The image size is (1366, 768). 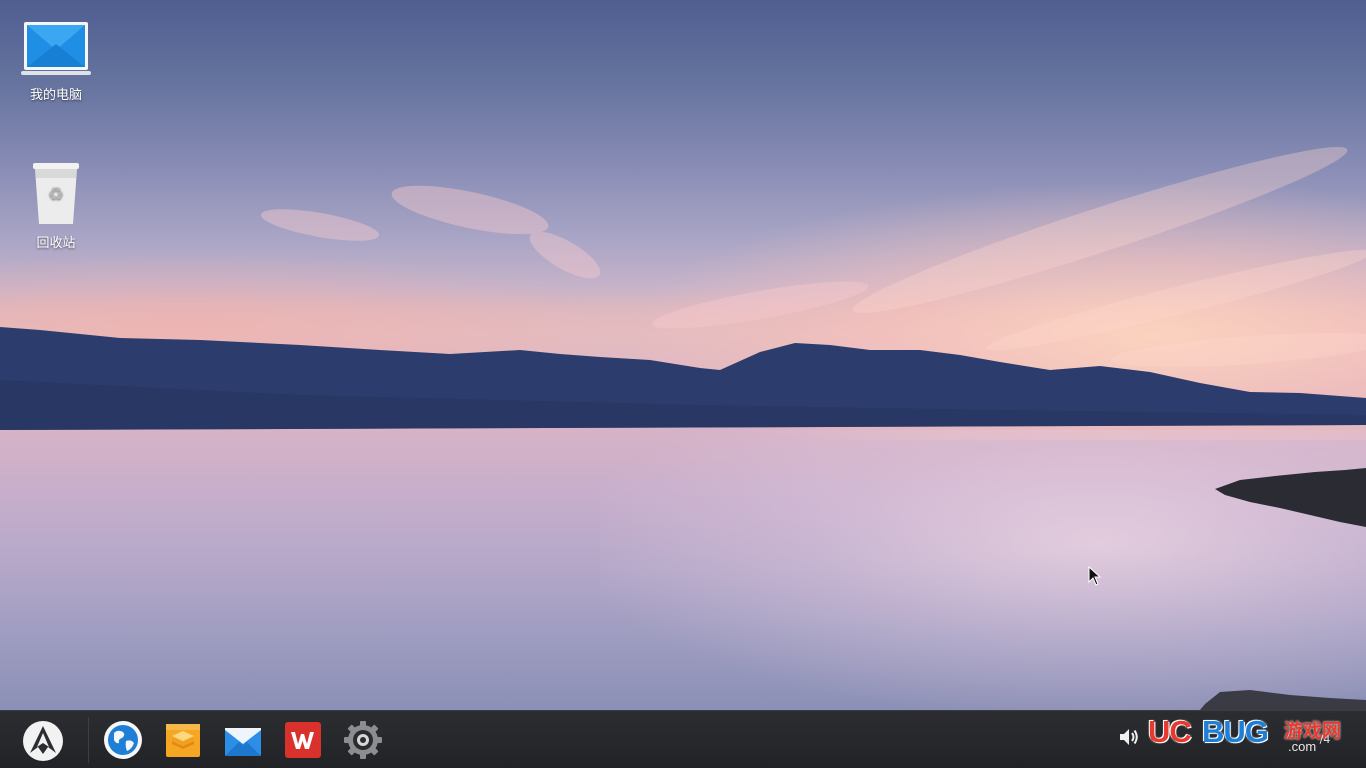 I want to click on watermark-domain: .com, so click(x=1302, y=746).